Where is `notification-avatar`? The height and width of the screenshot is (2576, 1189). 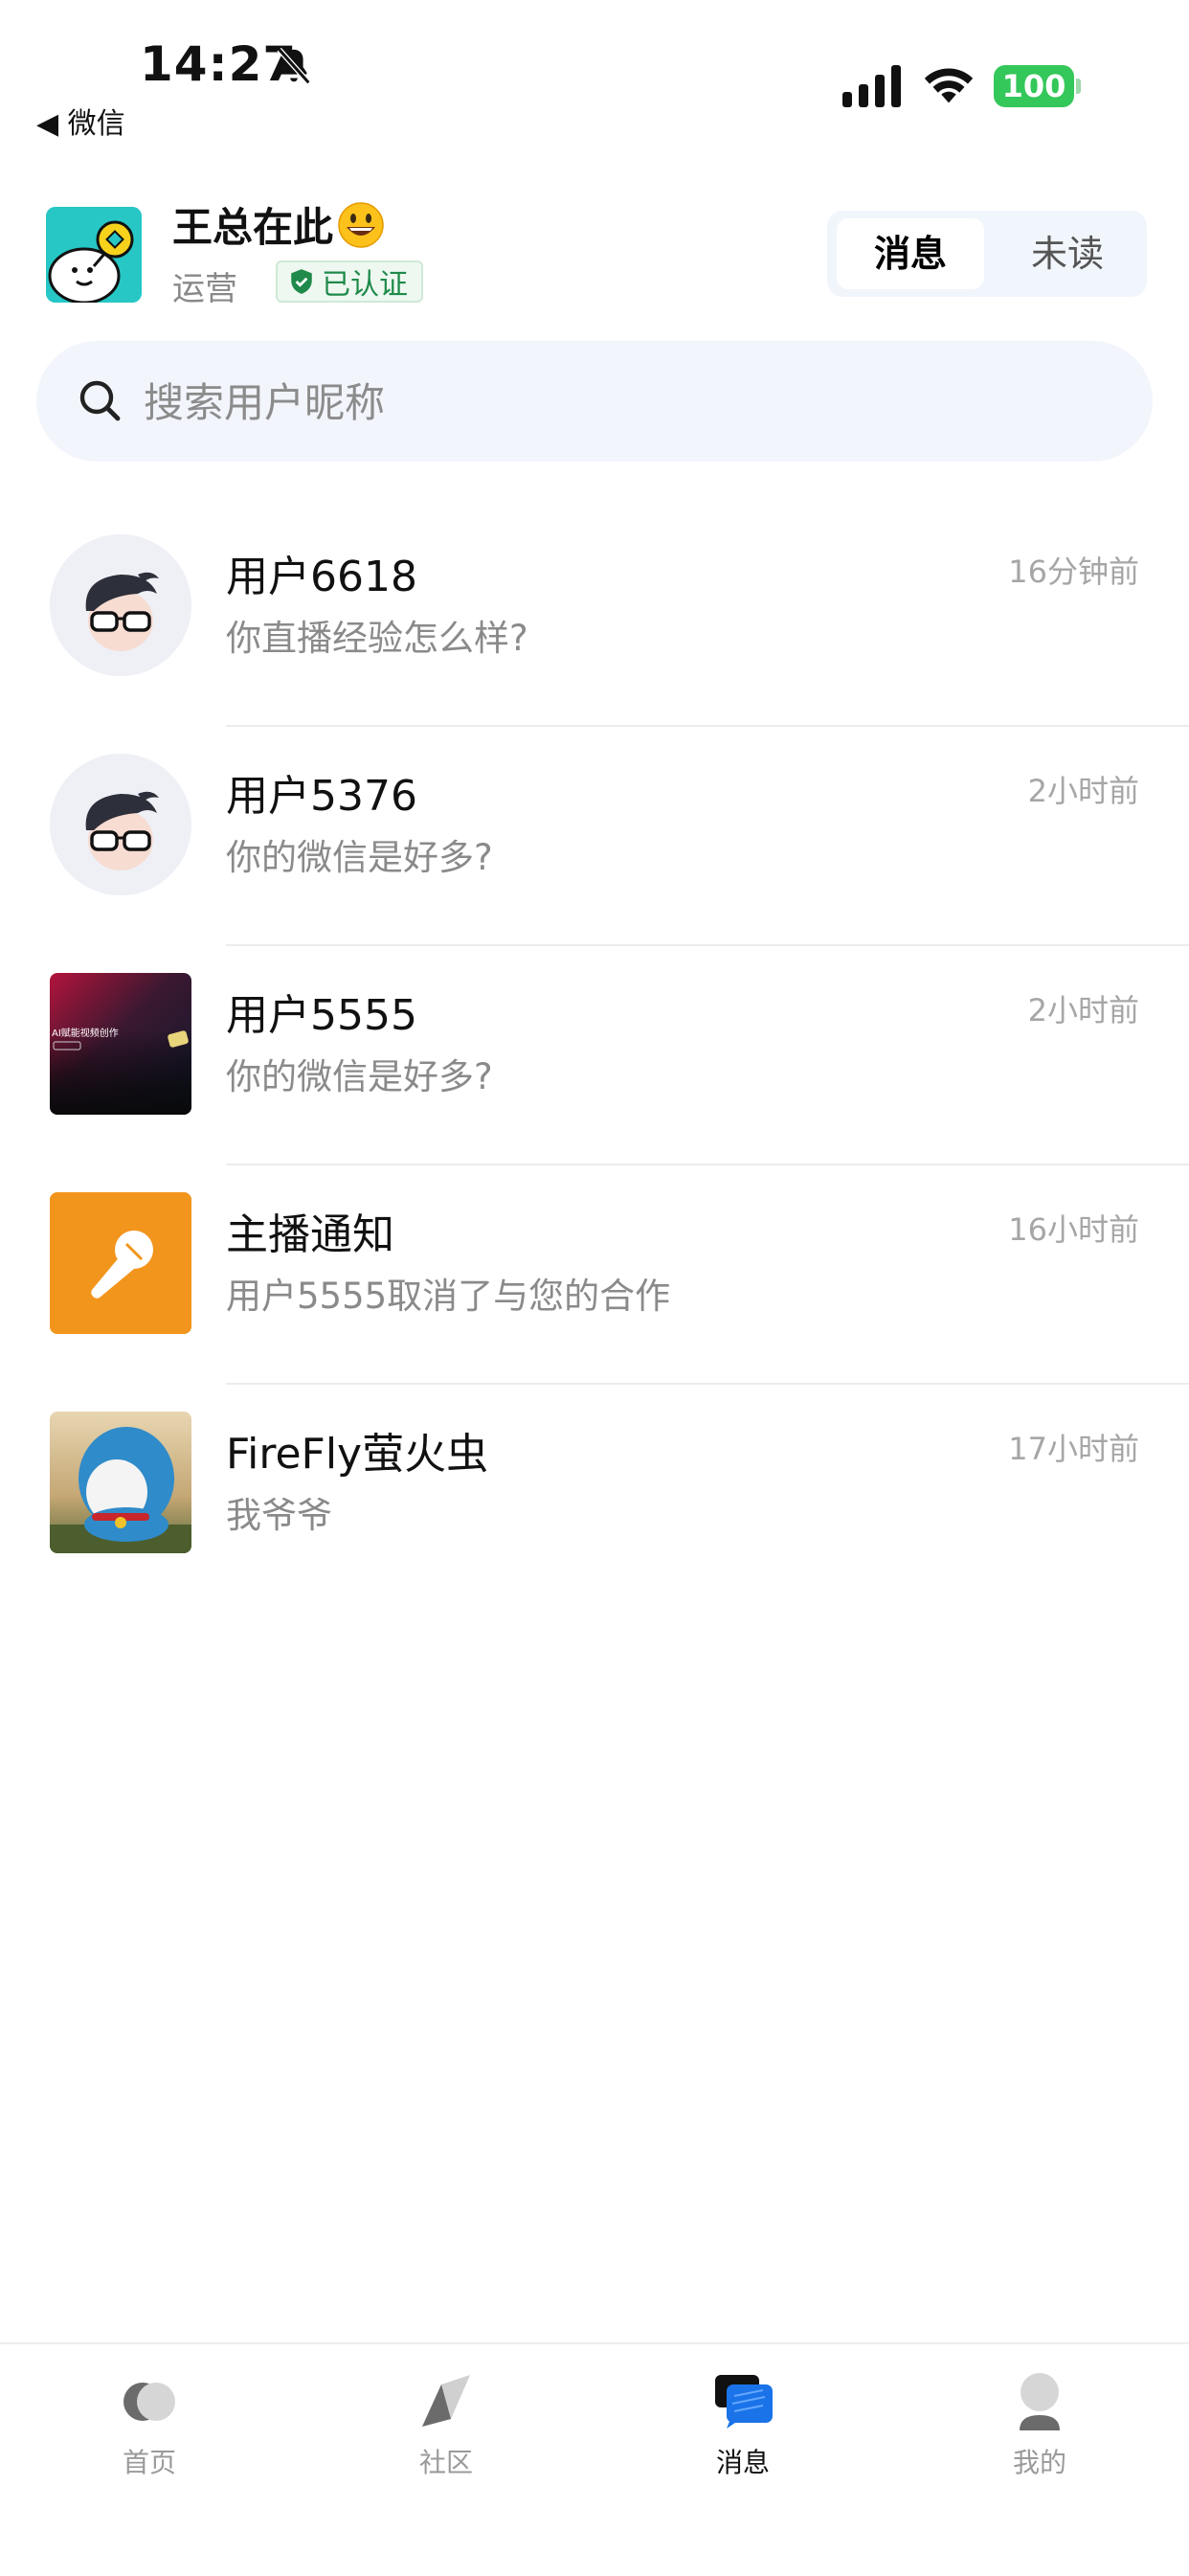
notification-avatar is located at coordinates (120, 1263).